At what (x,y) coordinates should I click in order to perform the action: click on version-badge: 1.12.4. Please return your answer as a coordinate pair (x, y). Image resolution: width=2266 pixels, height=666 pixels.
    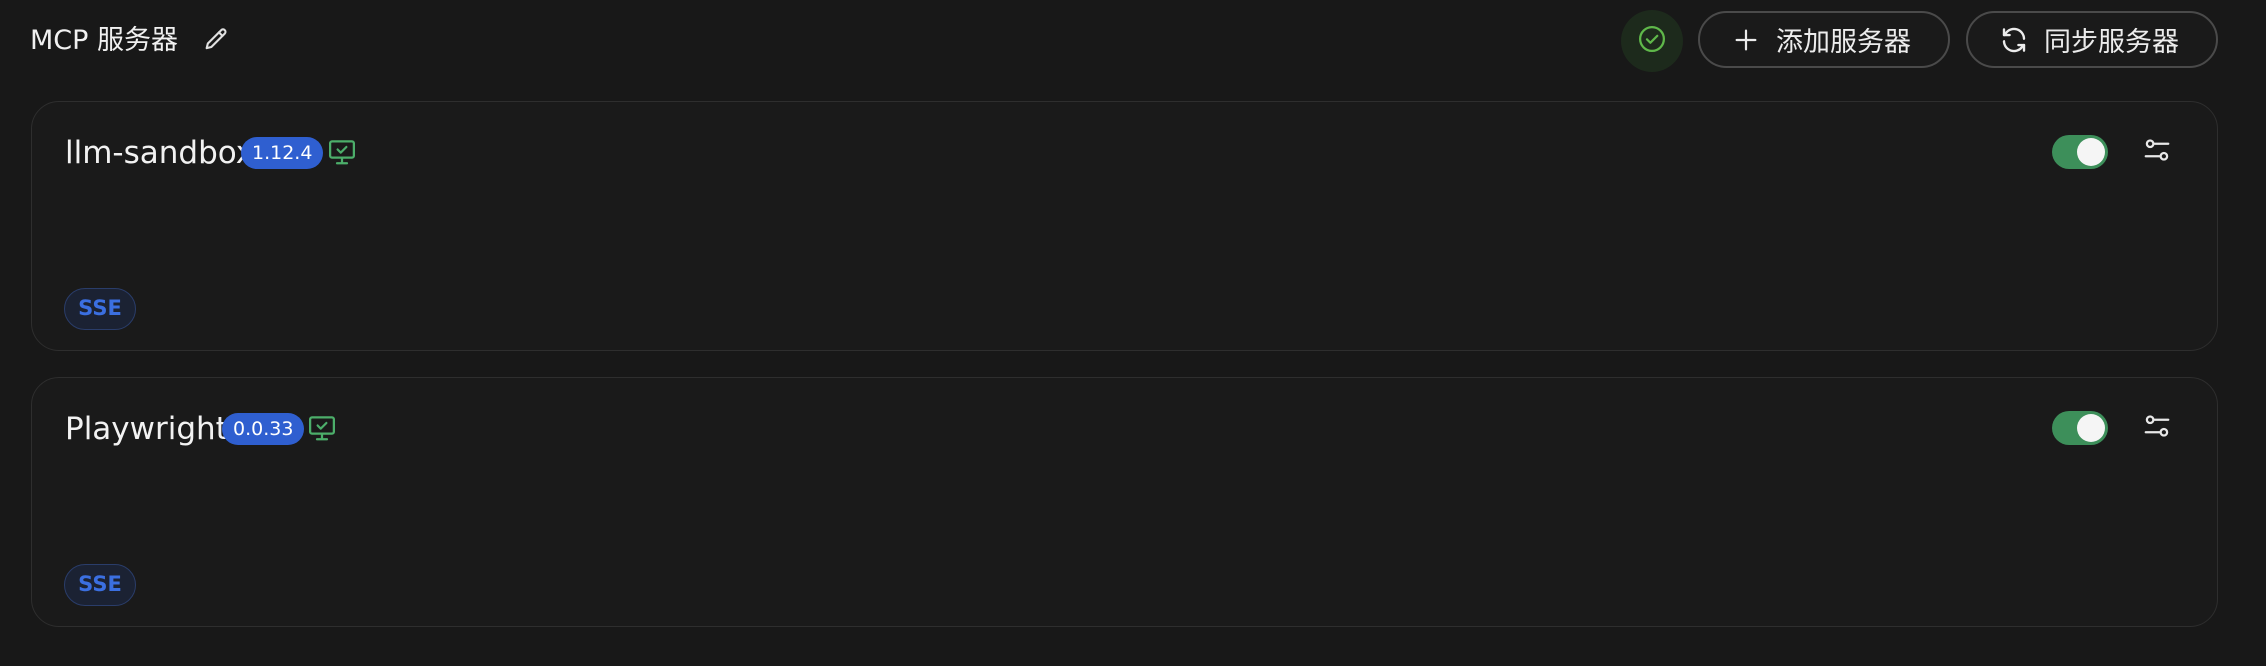
    Looking at the image, I should click on (282, 153).